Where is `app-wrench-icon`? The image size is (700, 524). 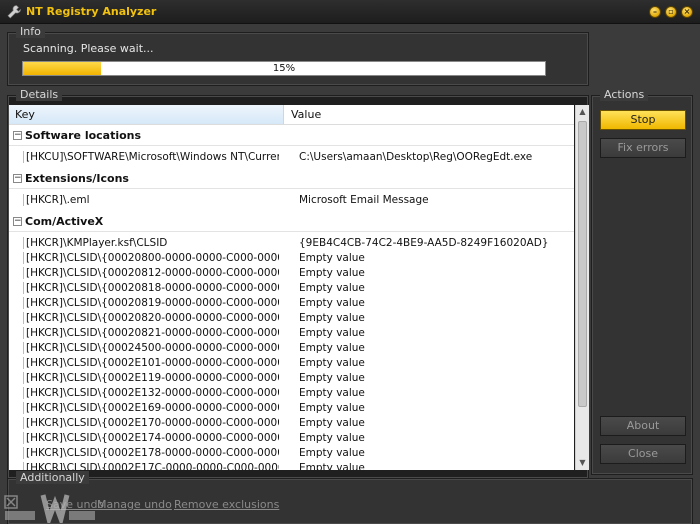 app-wrench-icon is located at coordinates (14, 12).